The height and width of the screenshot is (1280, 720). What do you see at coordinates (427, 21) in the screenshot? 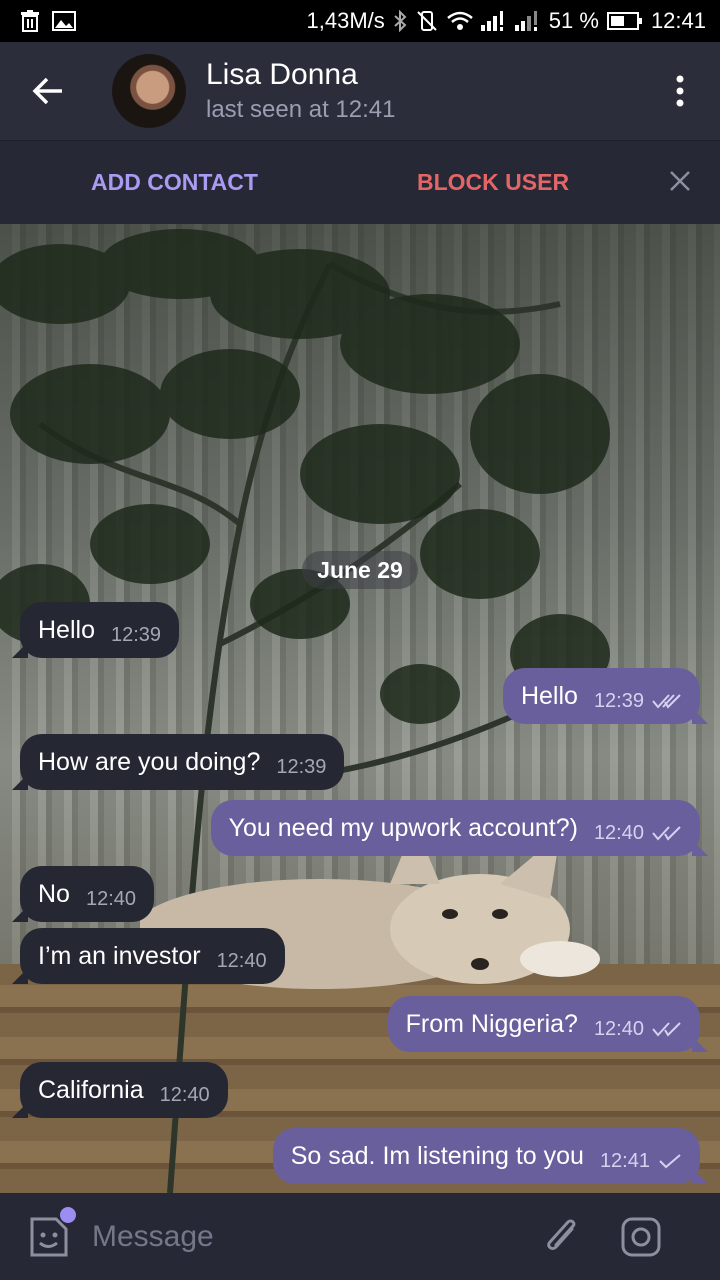
I see `vibrate-off-icon` at bounding box center [427, 21].